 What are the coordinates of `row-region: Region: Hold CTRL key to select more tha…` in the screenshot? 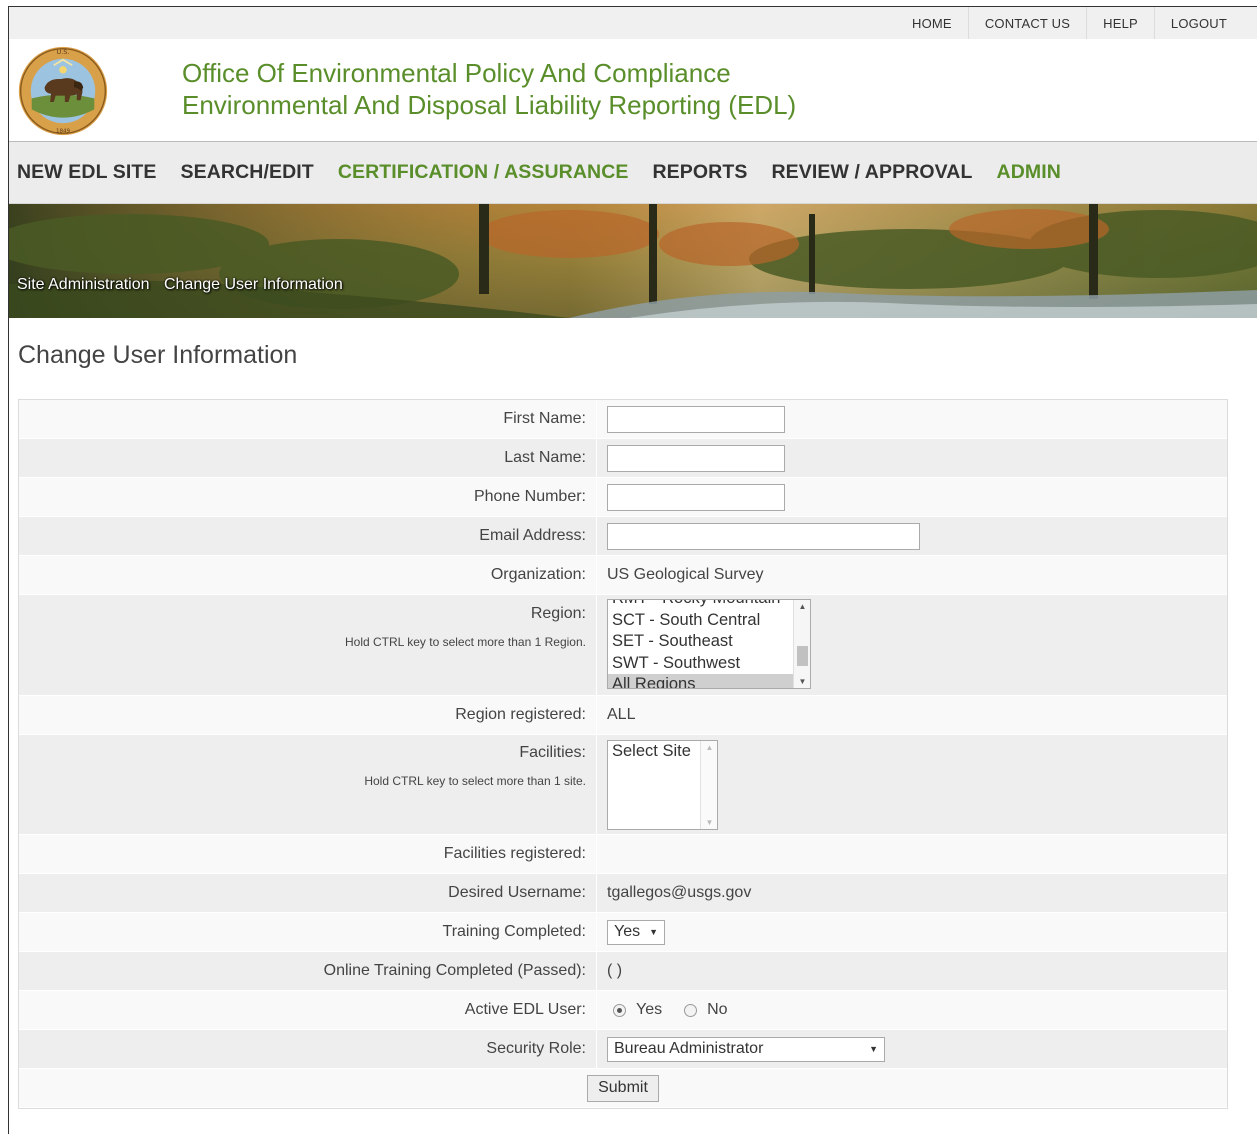 It's located at (623, 645).